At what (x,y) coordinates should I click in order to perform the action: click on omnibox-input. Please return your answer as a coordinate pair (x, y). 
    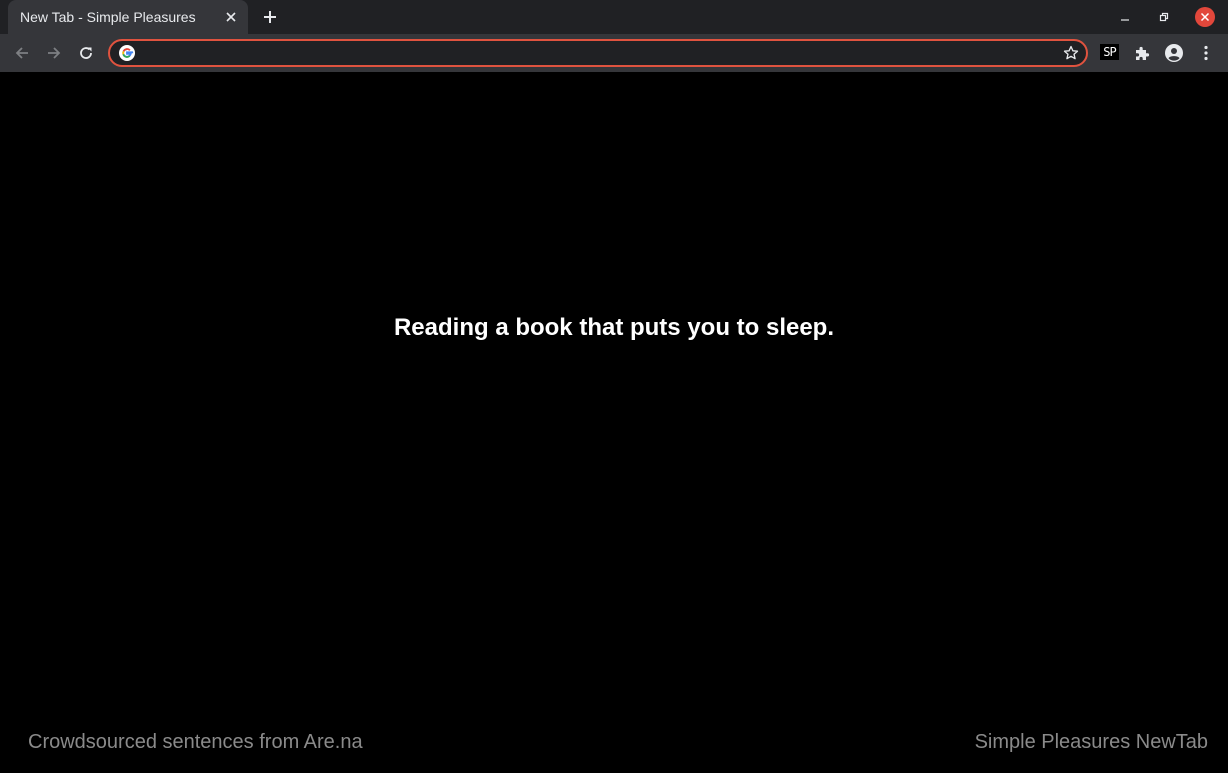
    Looking at the image, I should click on (597, 53).